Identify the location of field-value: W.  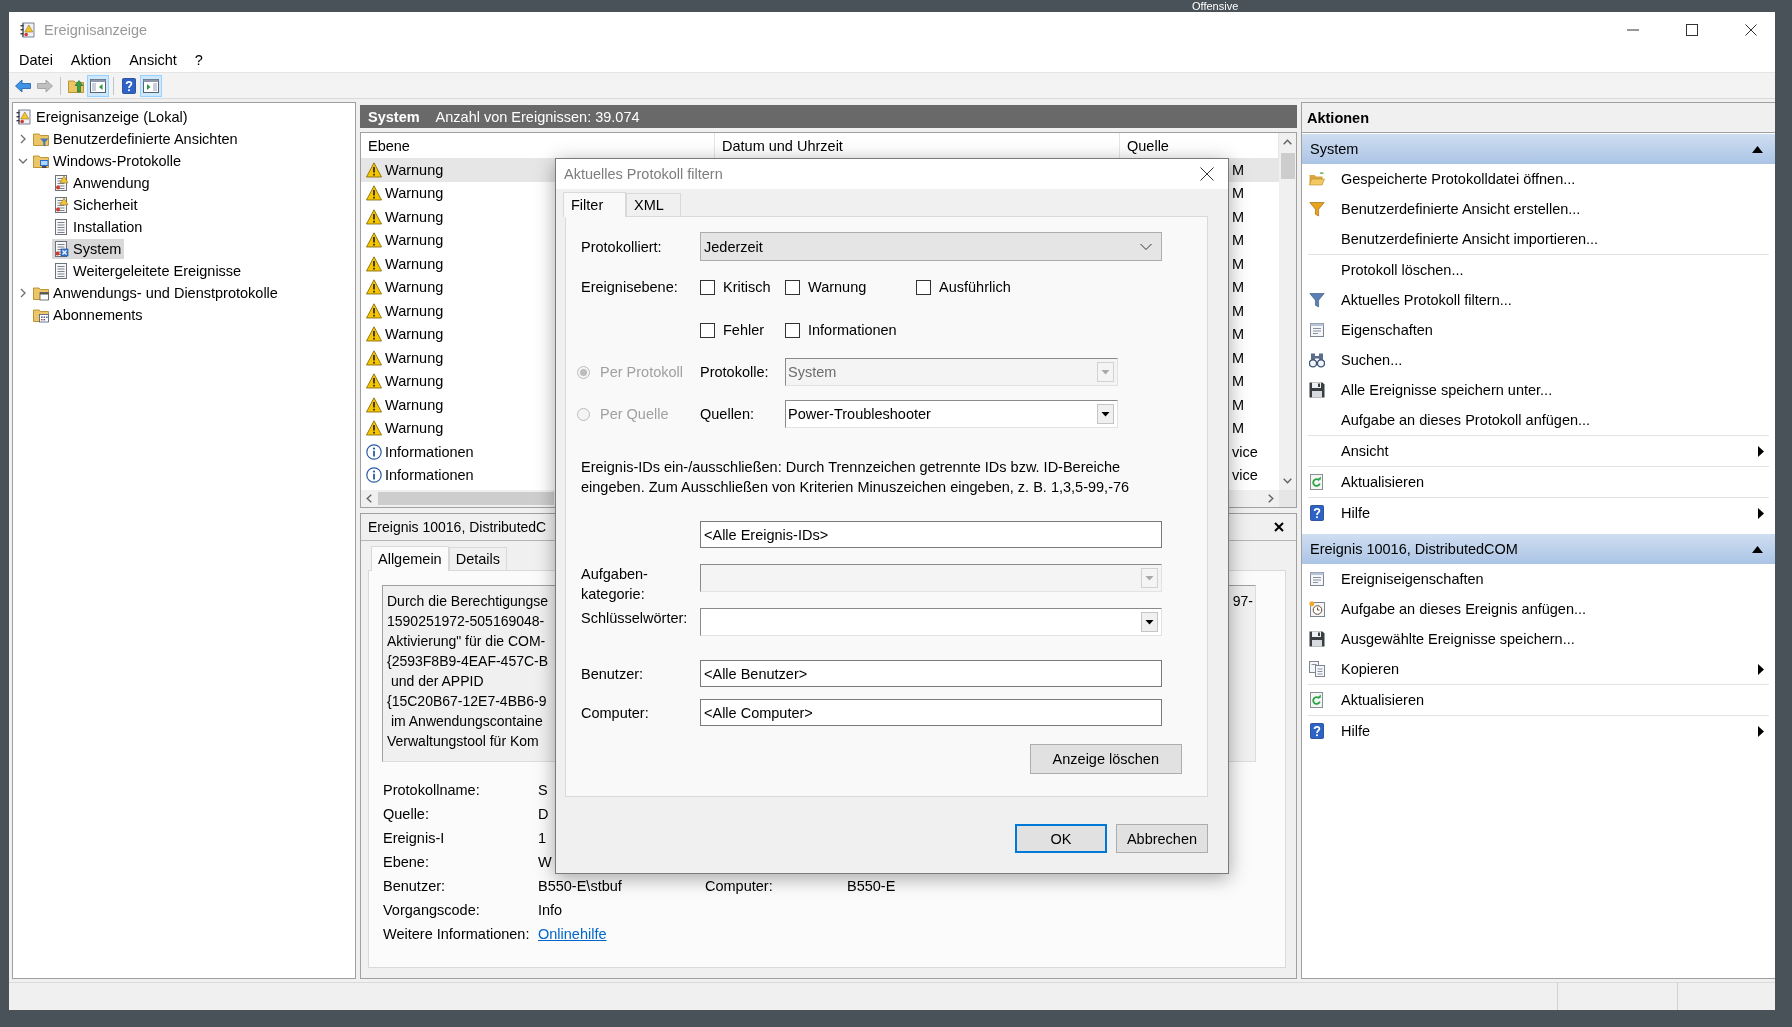
(545, 862).